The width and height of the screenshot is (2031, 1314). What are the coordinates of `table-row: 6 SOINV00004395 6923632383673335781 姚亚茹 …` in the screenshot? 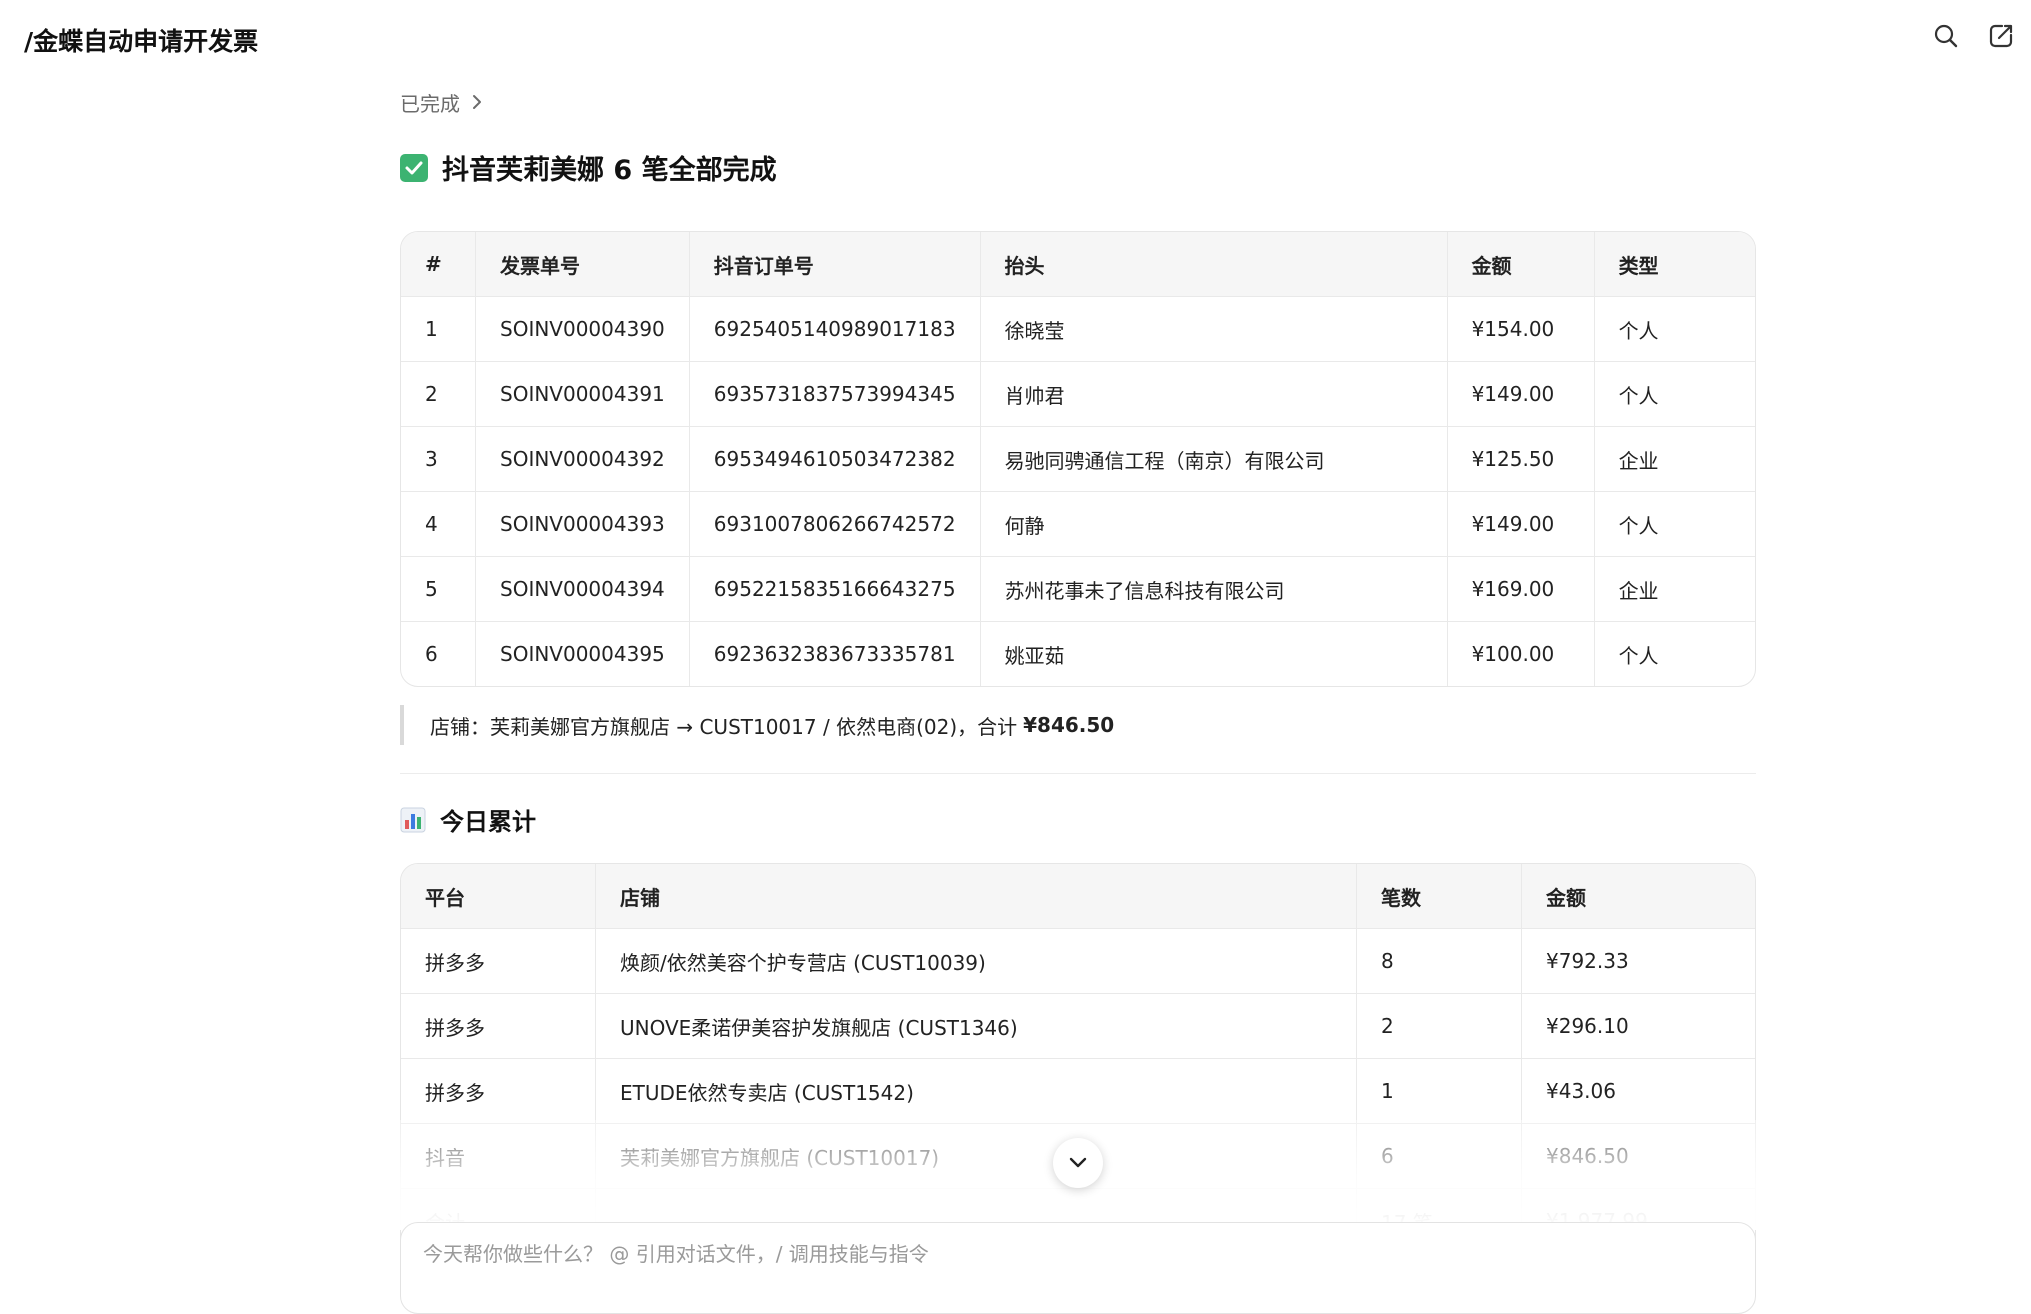 It's located at (1078, 653).